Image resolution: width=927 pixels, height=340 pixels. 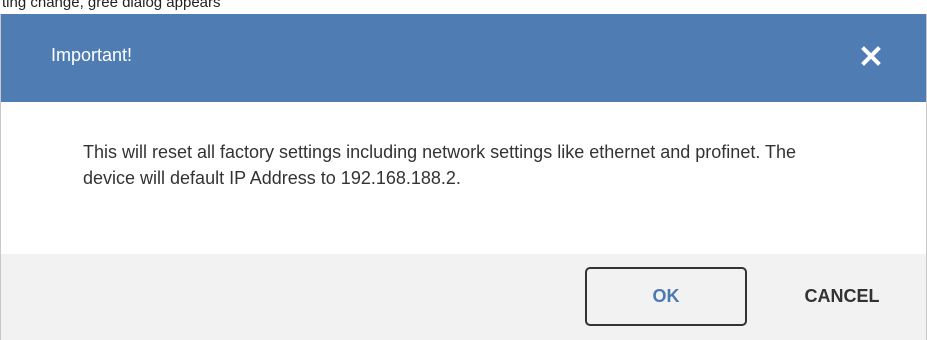 I want to click on background-page-strip: ting change, gree dialog appears, so click(x=463, y=7).